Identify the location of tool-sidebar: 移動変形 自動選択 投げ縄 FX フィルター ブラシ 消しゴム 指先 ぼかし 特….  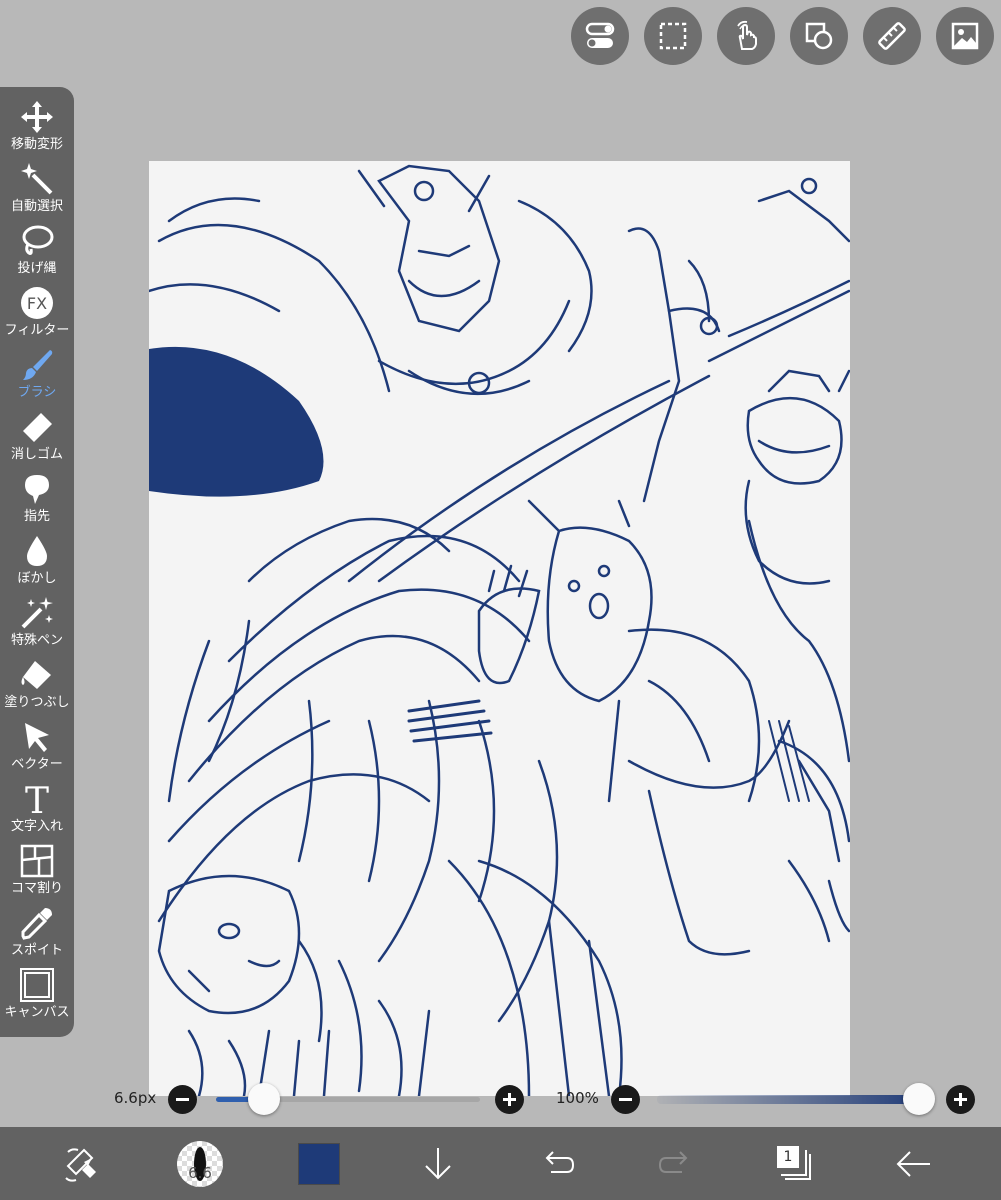
(37, 562).